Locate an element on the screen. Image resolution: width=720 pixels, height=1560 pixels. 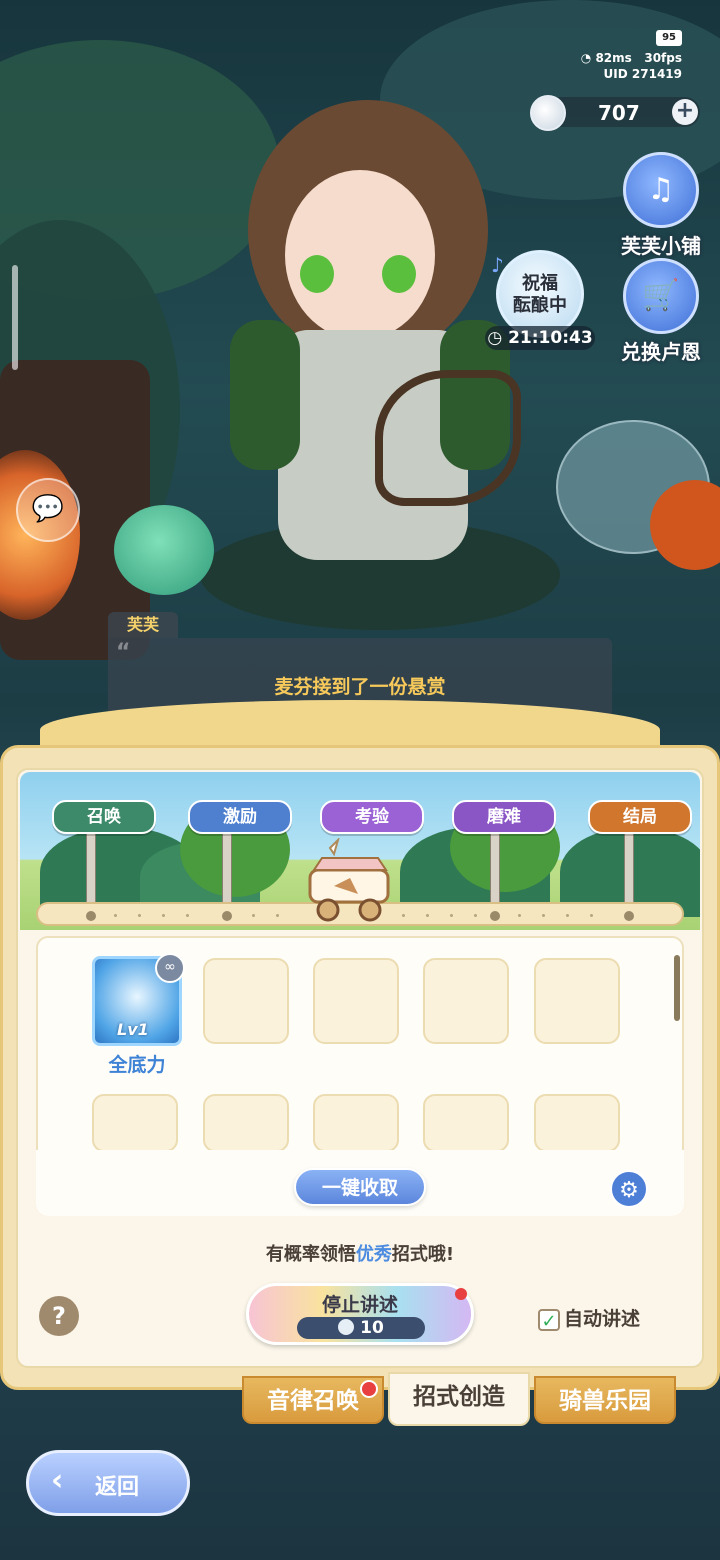
back-arrow-icon: ‹ is located at coordinates (57, 1480).